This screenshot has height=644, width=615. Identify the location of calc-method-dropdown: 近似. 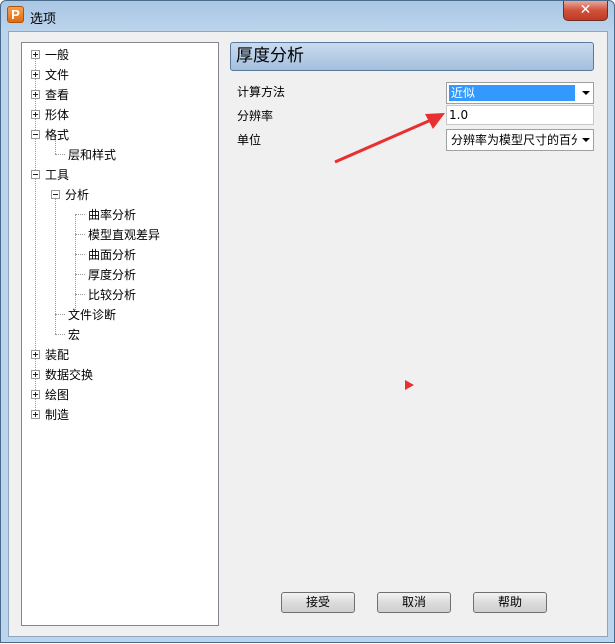
(520, 93).